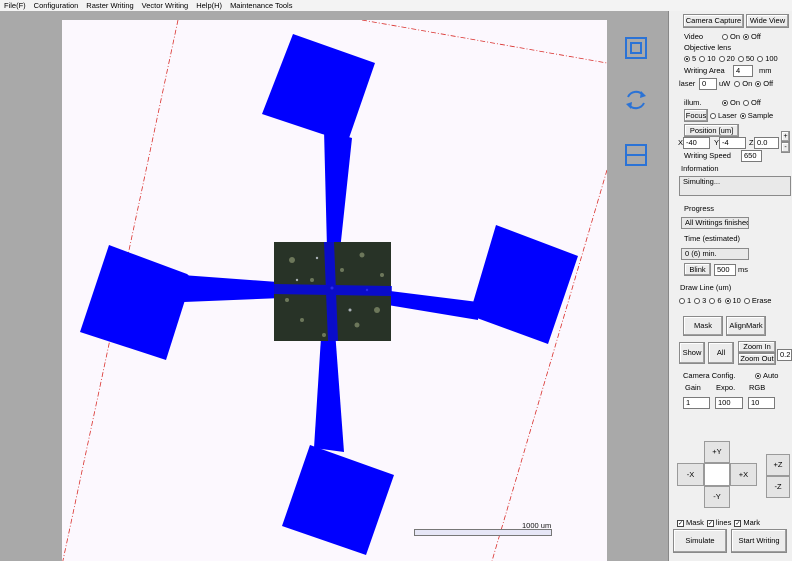  Describe the element at coordinates (784, 355) in the screenshot. I see `zoom-value-input: 0.2` at that location.